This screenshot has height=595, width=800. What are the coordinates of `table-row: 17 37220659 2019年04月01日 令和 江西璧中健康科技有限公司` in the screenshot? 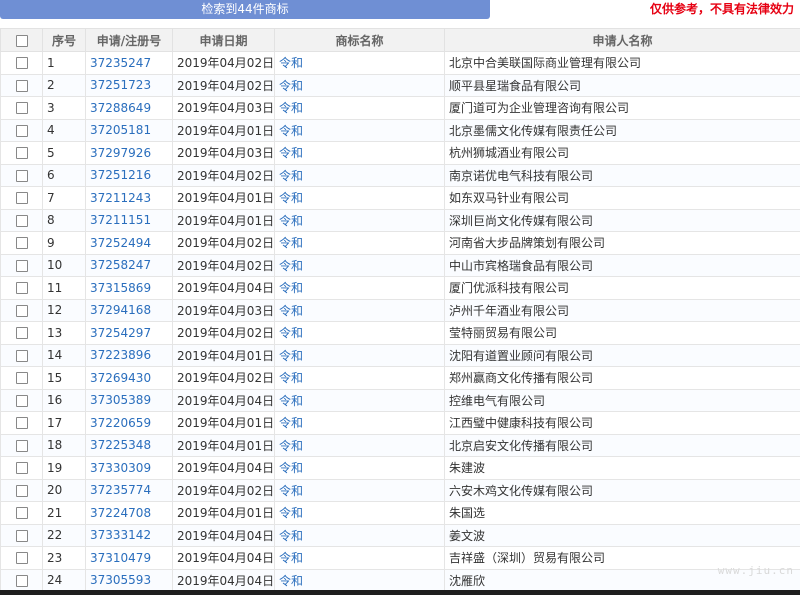 It's located at (400, 423).